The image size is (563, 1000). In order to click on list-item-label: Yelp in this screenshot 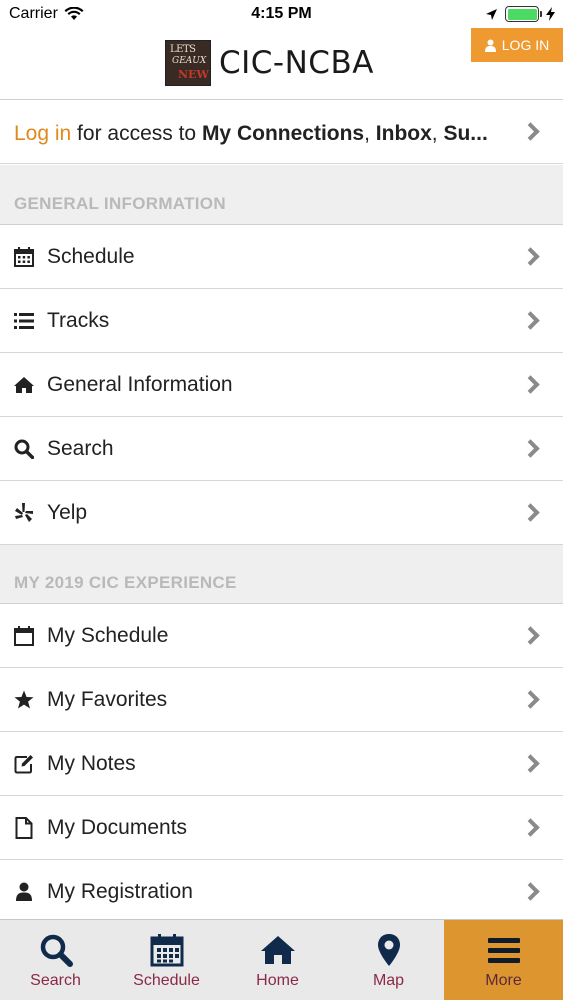, I will do `click(67, 512)`.